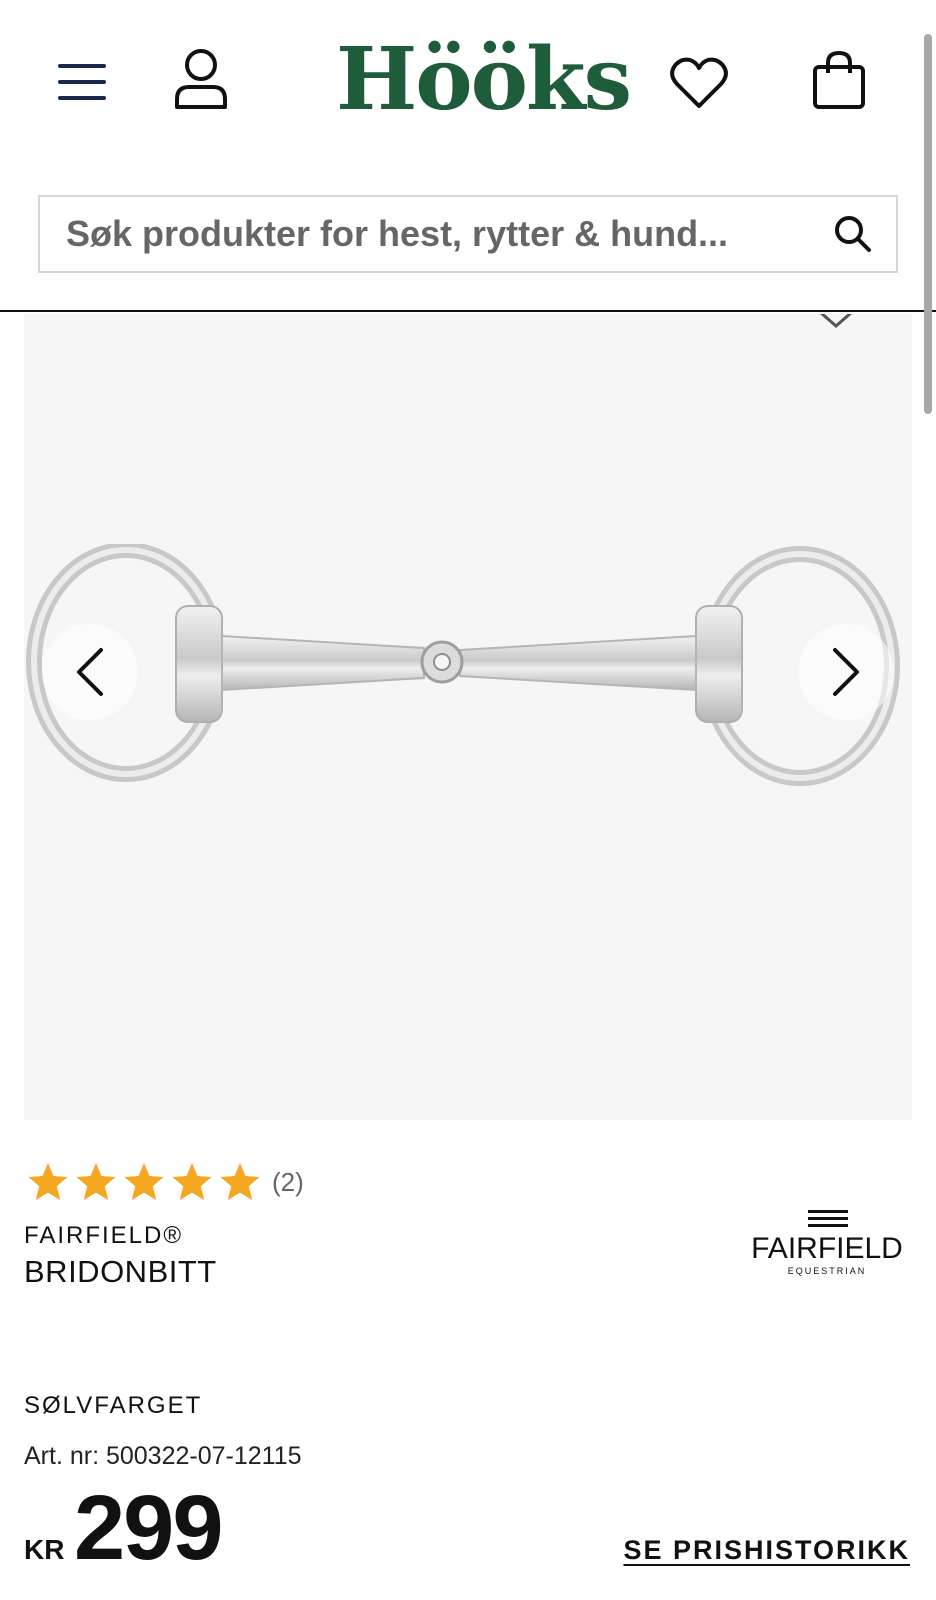 Image resolution: width=936 pixels, height=1600 pixels. I want to click on search-bar, so click(468, 234).